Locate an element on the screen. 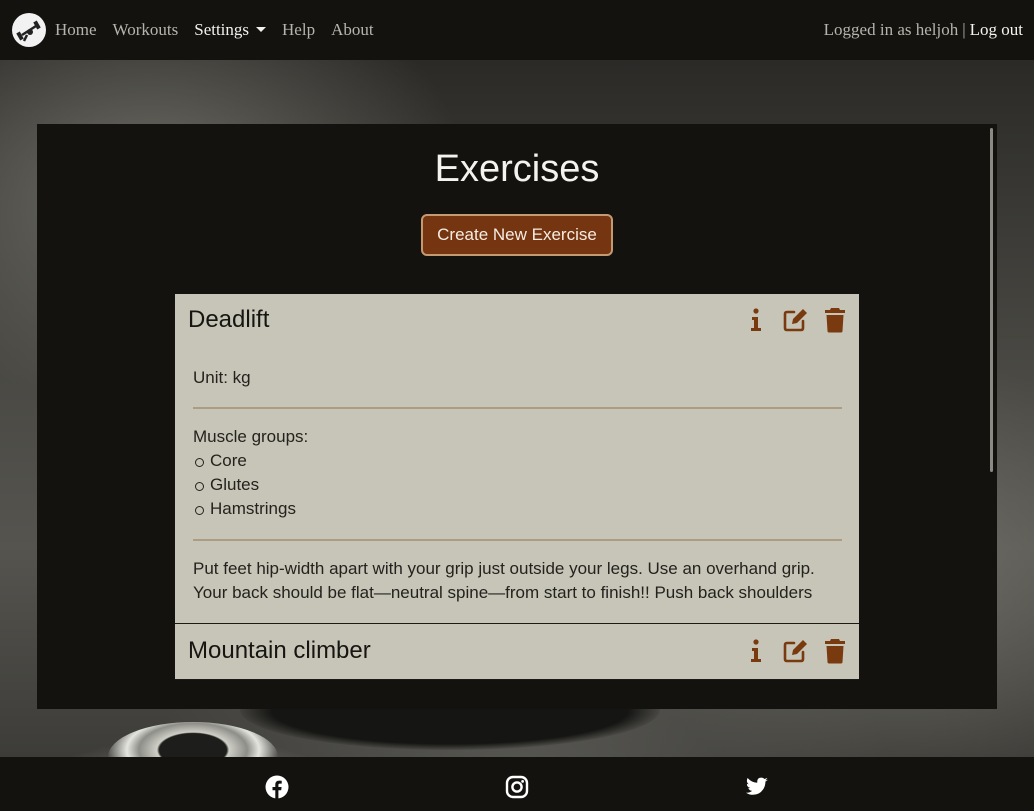 The image size is (1034, 811). nav-settings-dropdown: Settings is located at coordinates (230, 30).